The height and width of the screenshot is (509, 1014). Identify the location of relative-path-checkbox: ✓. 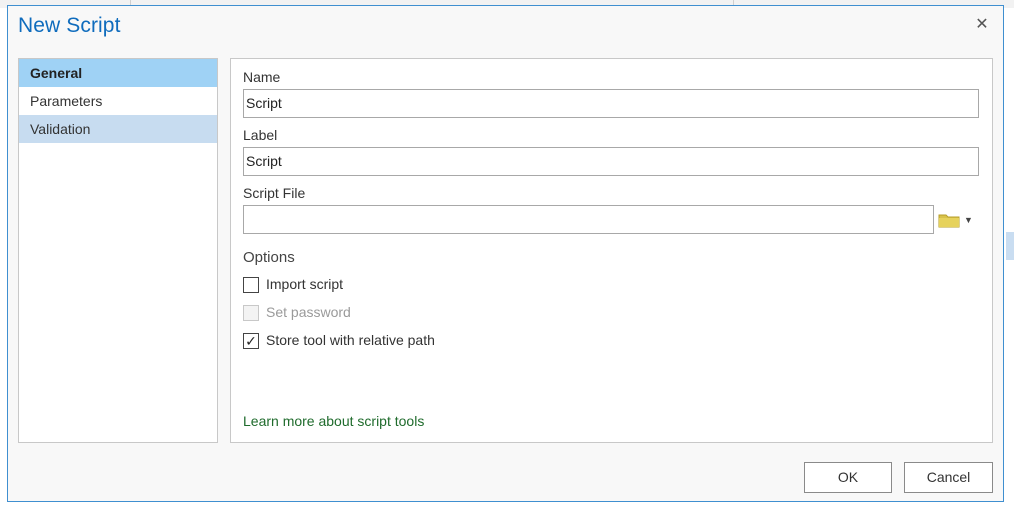
(251, 341).